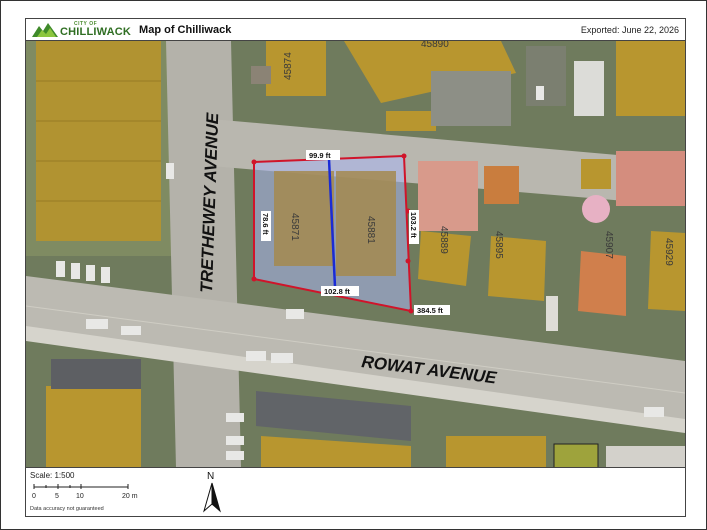 This screenshot has height=530, width=707. What do you see at coordinates (85, 492) in the screenshot?
I see `scale-bar: 0 5 10 20 m` at bounding box center [85, 492].